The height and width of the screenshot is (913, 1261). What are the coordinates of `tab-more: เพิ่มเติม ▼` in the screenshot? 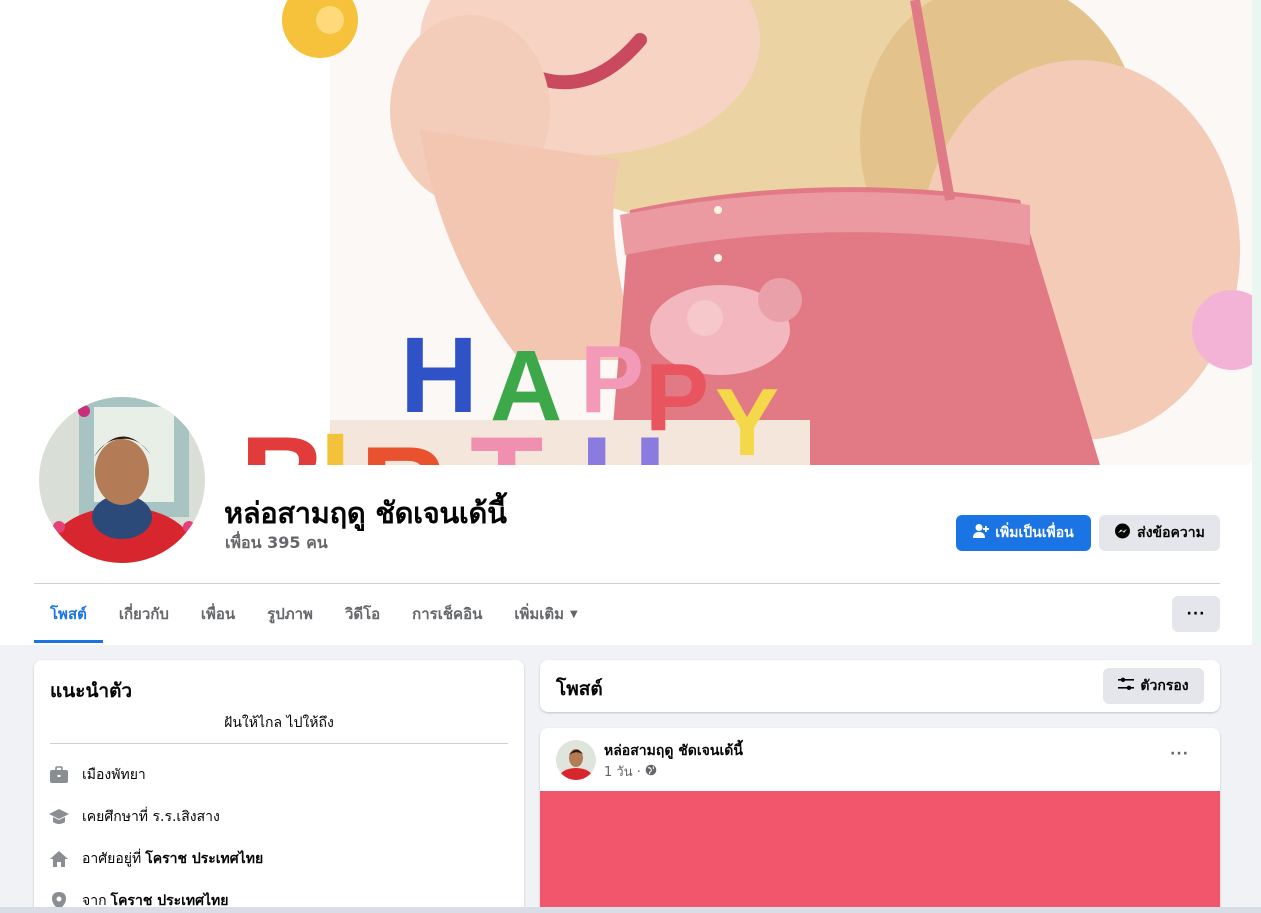 It's located at (545, 614).